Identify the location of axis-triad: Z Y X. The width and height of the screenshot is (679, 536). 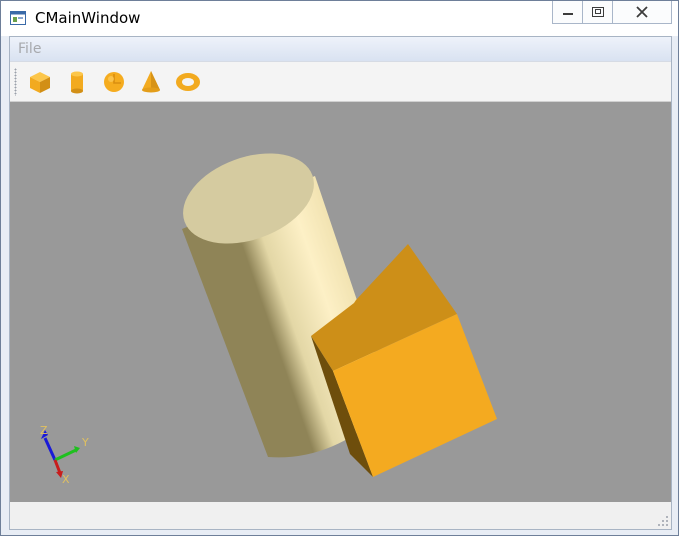
(64, 455).